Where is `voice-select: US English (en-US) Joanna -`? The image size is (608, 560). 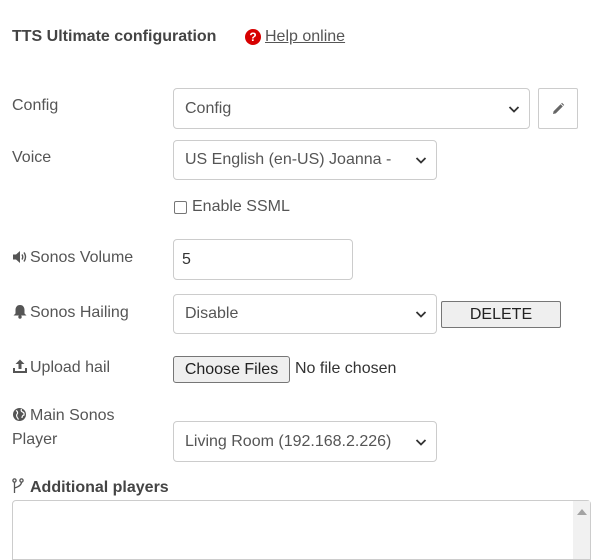
voice-select: US English (en-US) Joanna - is located at coordinates (305, 160).